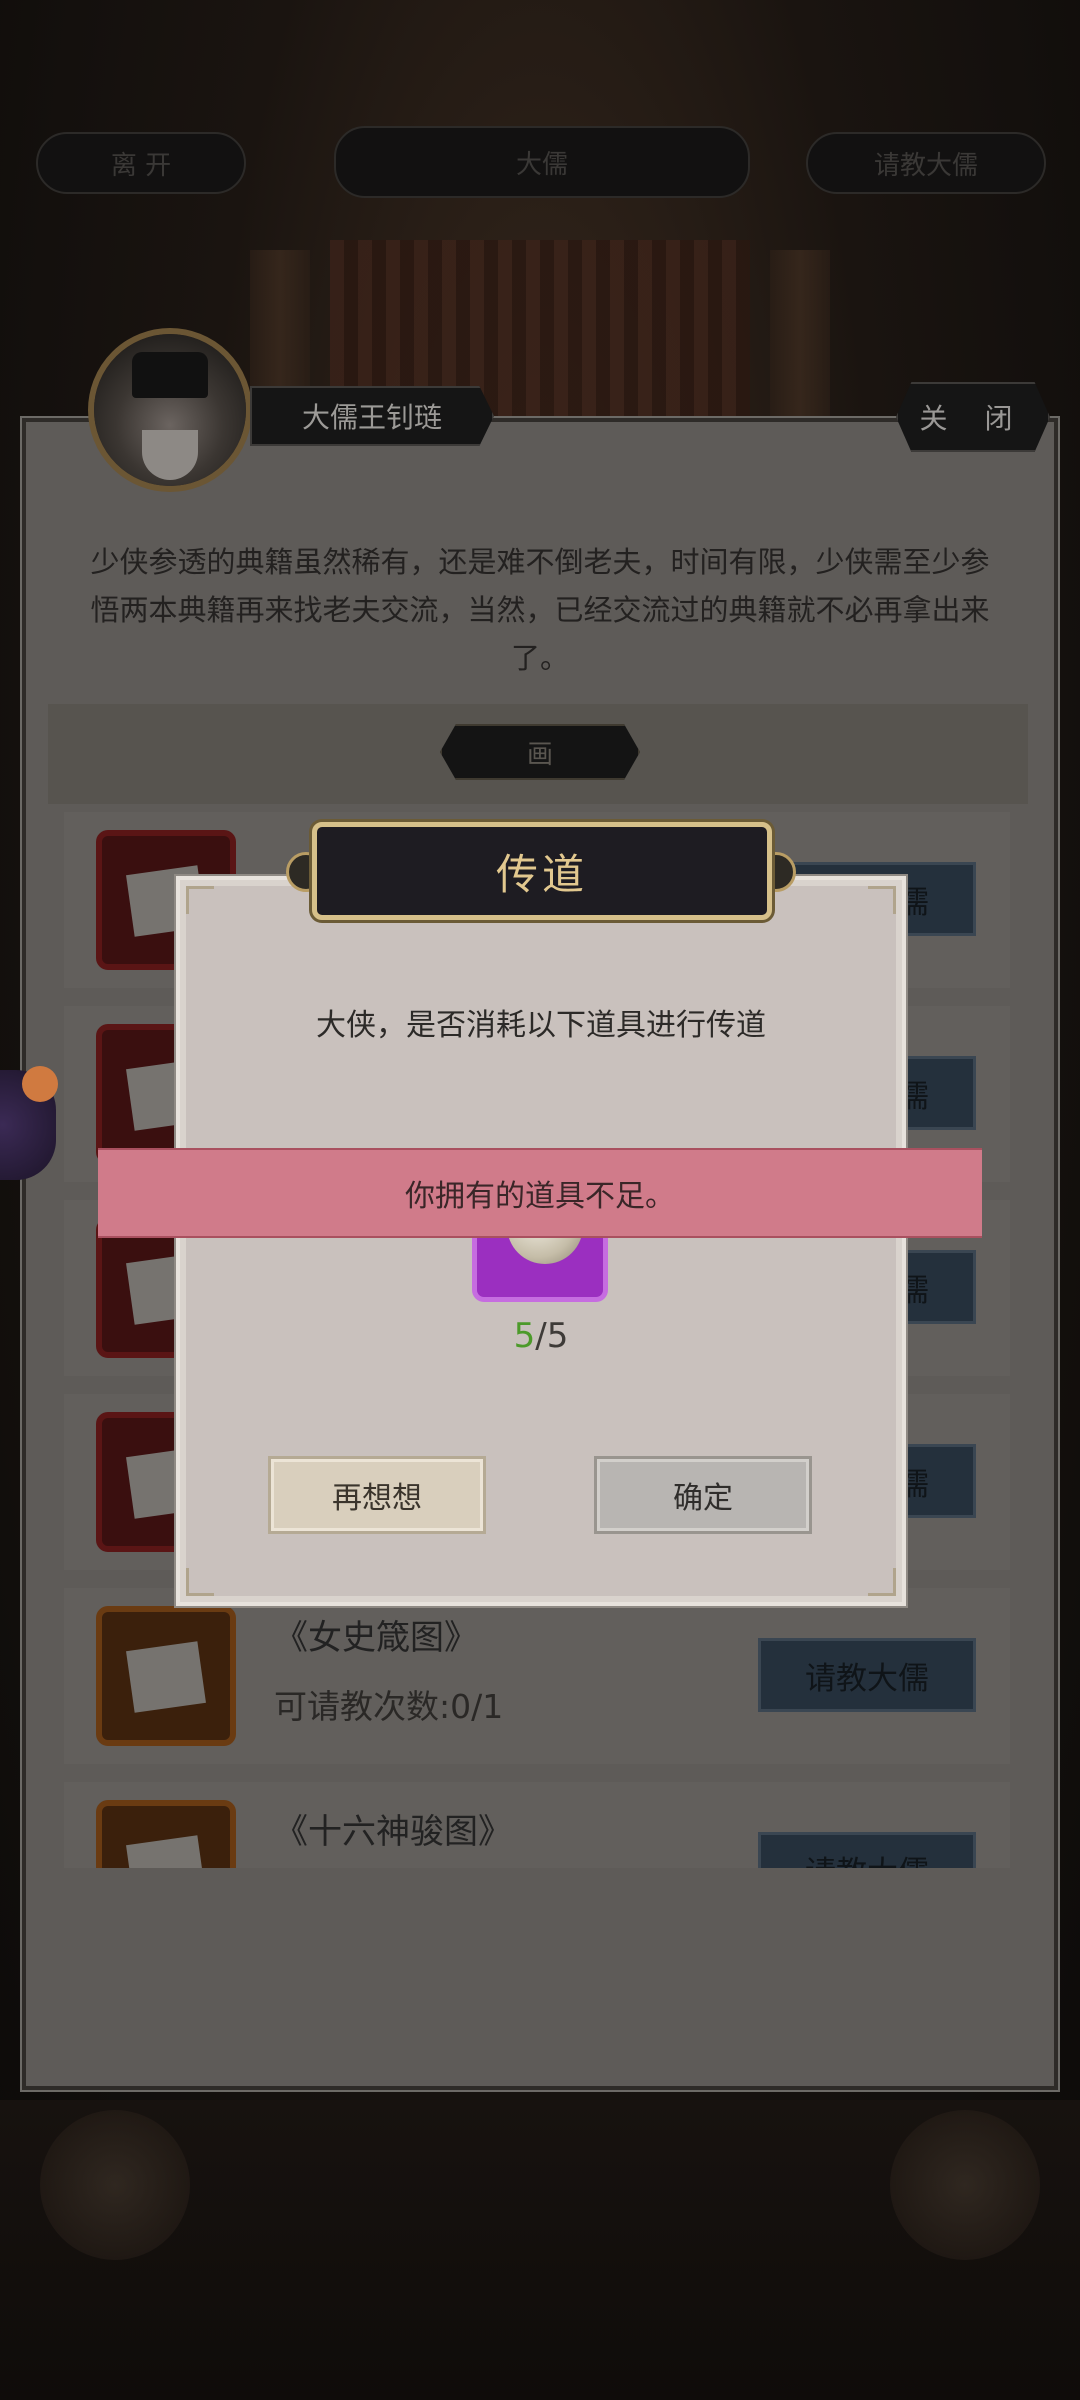  I want to click on npc-avatar, so click(170, 410).